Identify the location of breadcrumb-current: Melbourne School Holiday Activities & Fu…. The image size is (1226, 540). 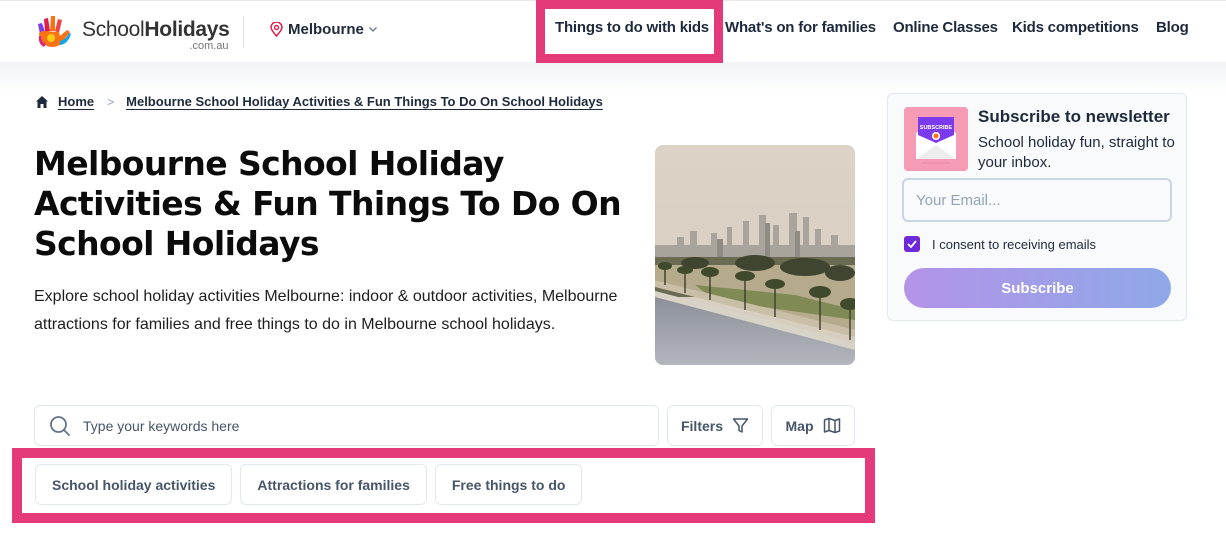
(364, 101).